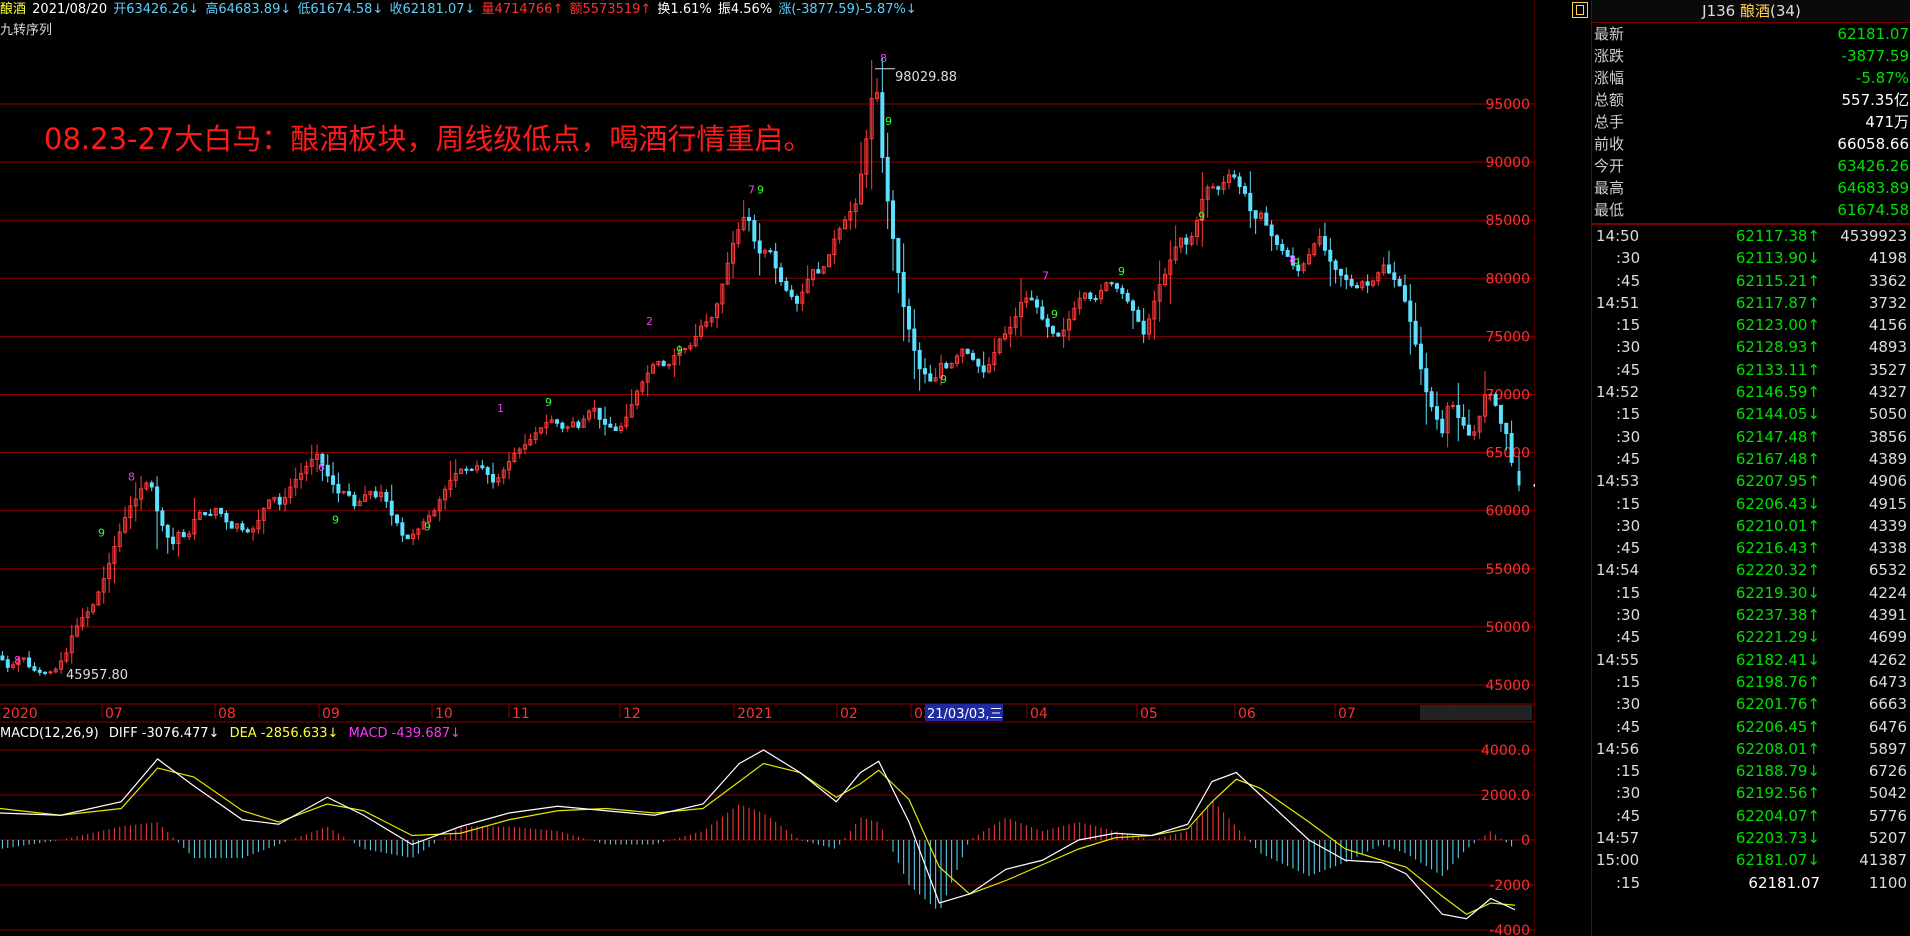 Image resolution: width=1910 pixels, height=936 pixels. I want to click on tick-row: :45 62216.43↑ 4338, so click(1751, 548).